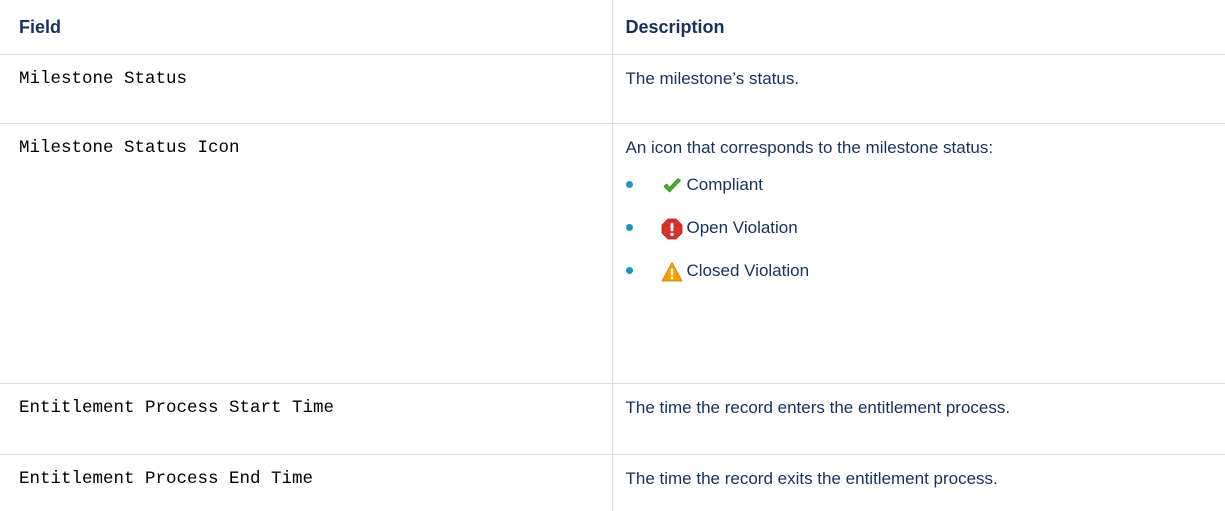  I want to click on table-header-row: Field Description, so click(612, 27).